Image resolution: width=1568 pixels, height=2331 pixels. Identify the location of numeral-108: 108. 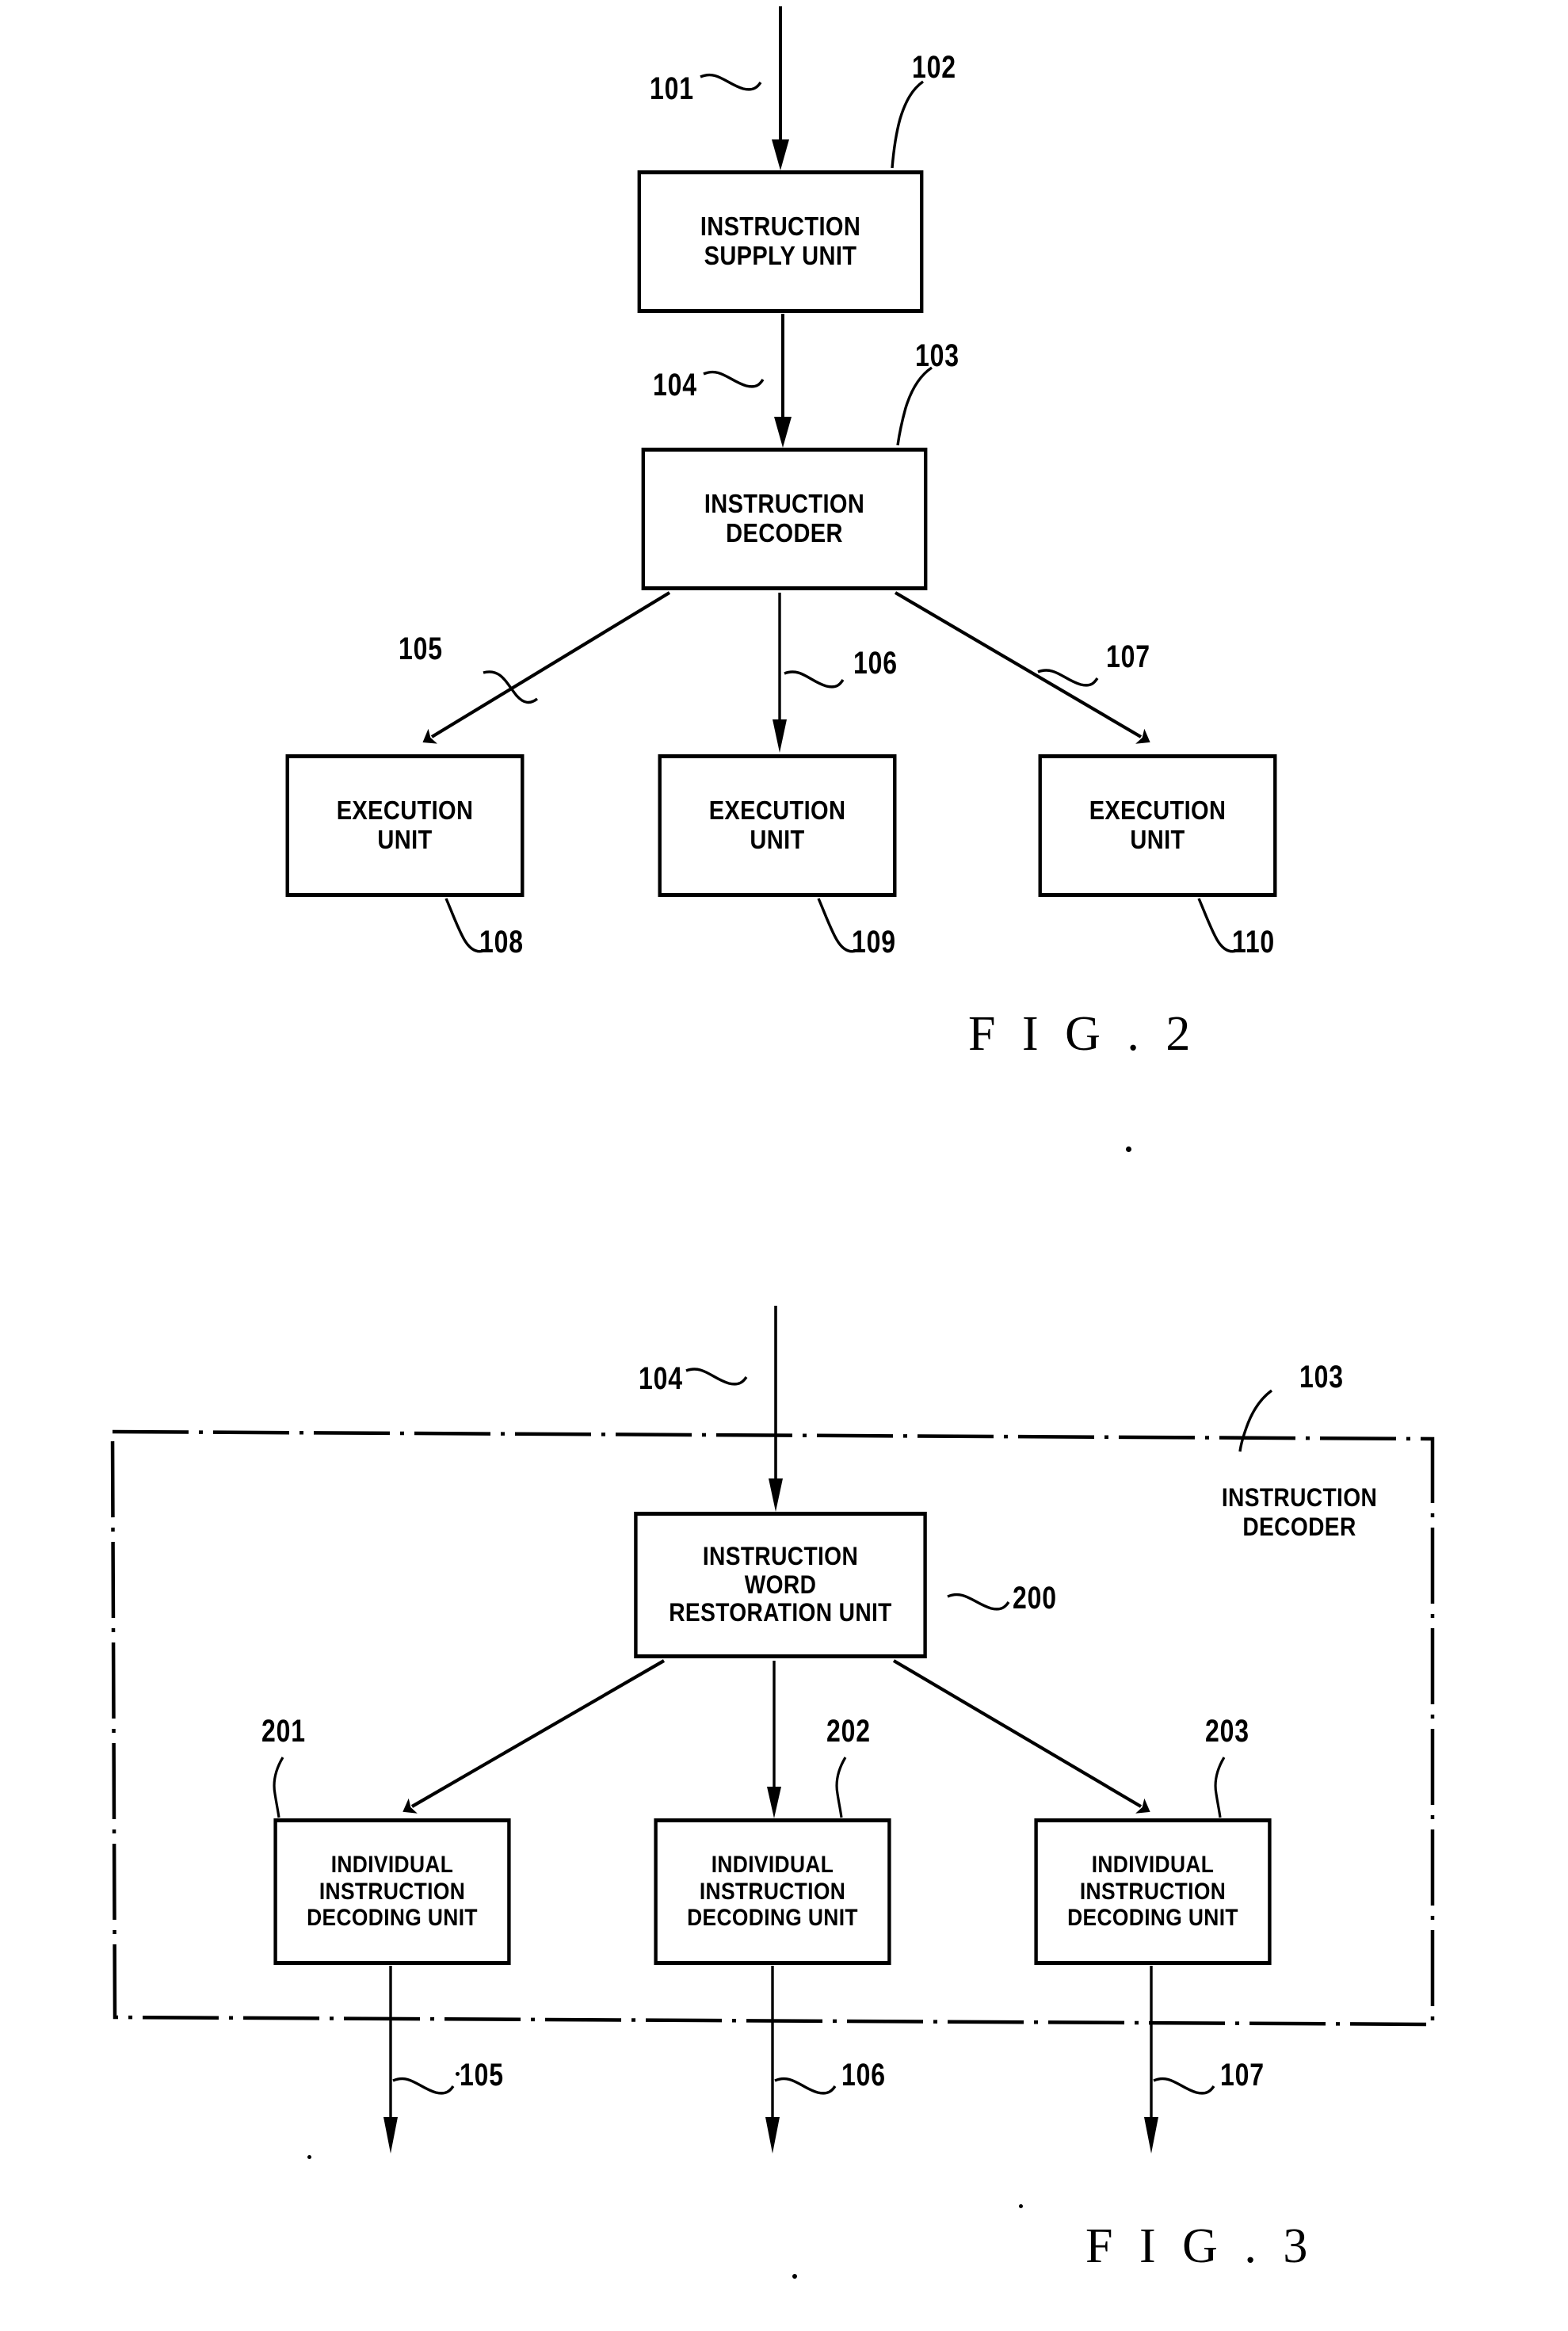
(501, 942).